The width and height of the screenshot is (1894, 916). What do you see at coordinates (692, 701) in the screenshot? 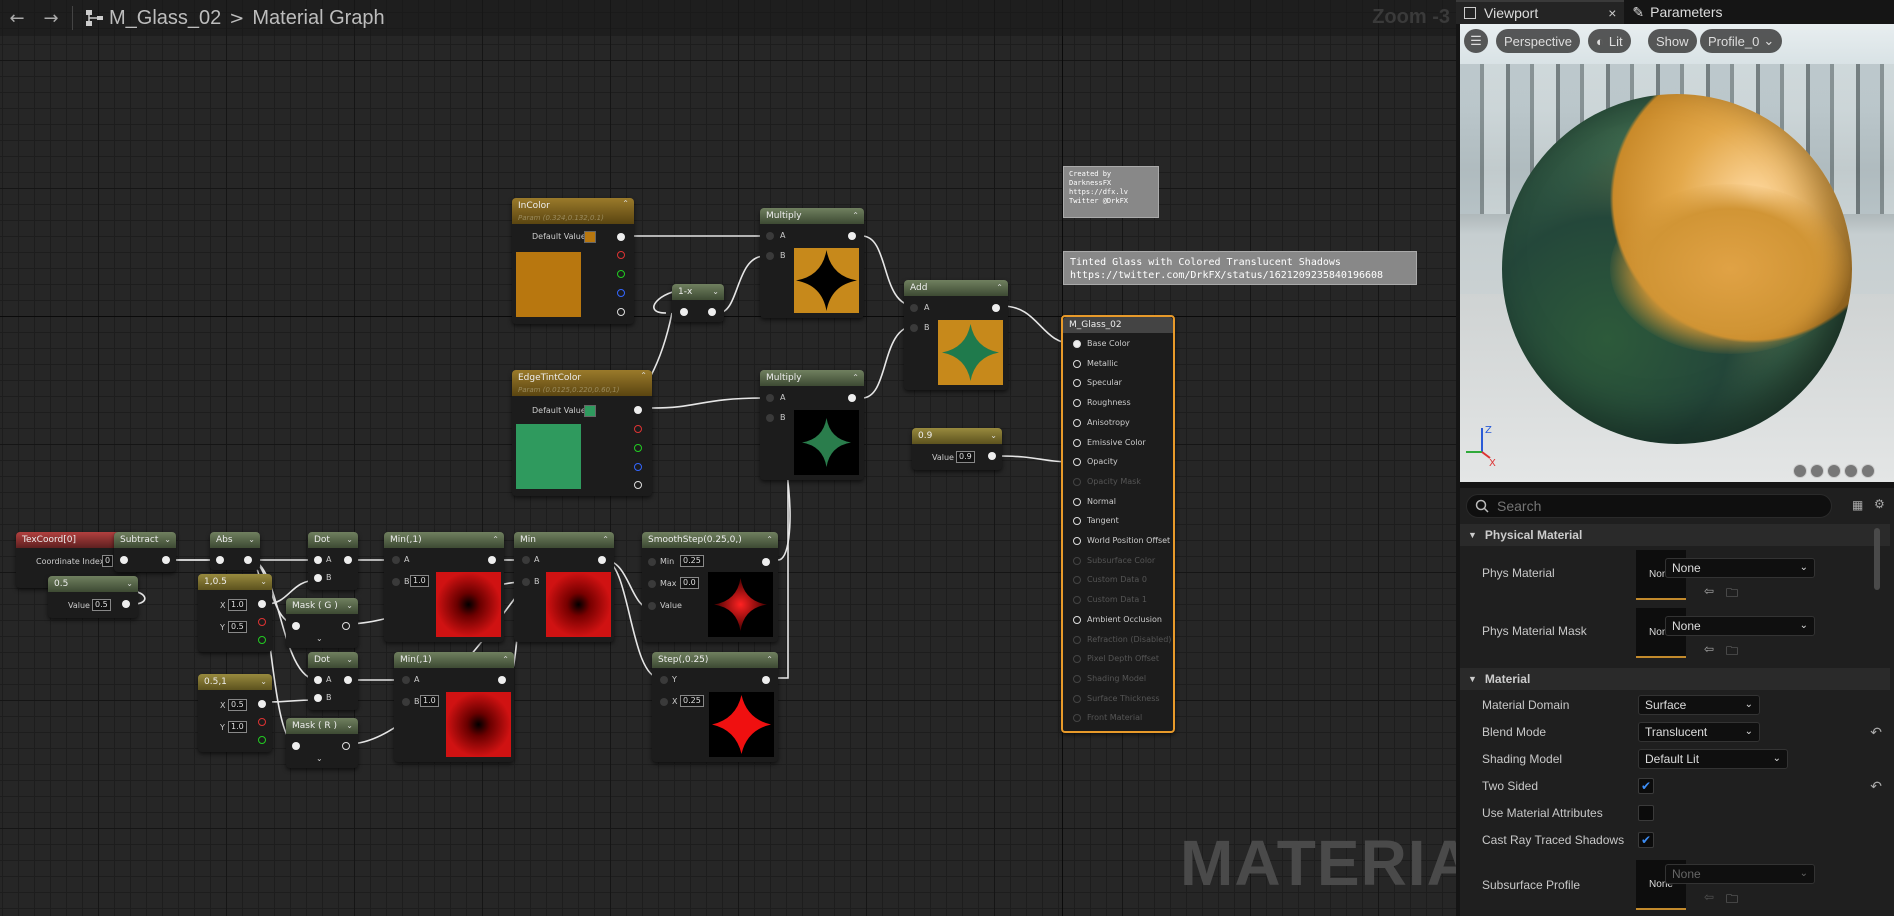
I see `x-field: 0.25` at bounding box center [692, 701].